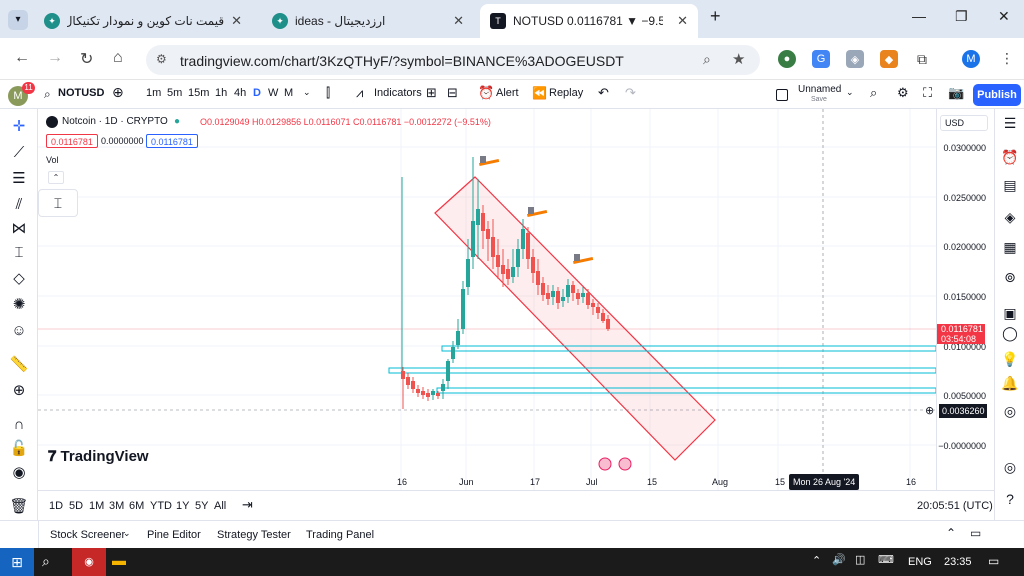  Describe the element at coordinates (855, 59) in the screenshot. I see `shield-extension-icon: ◈` at that location.